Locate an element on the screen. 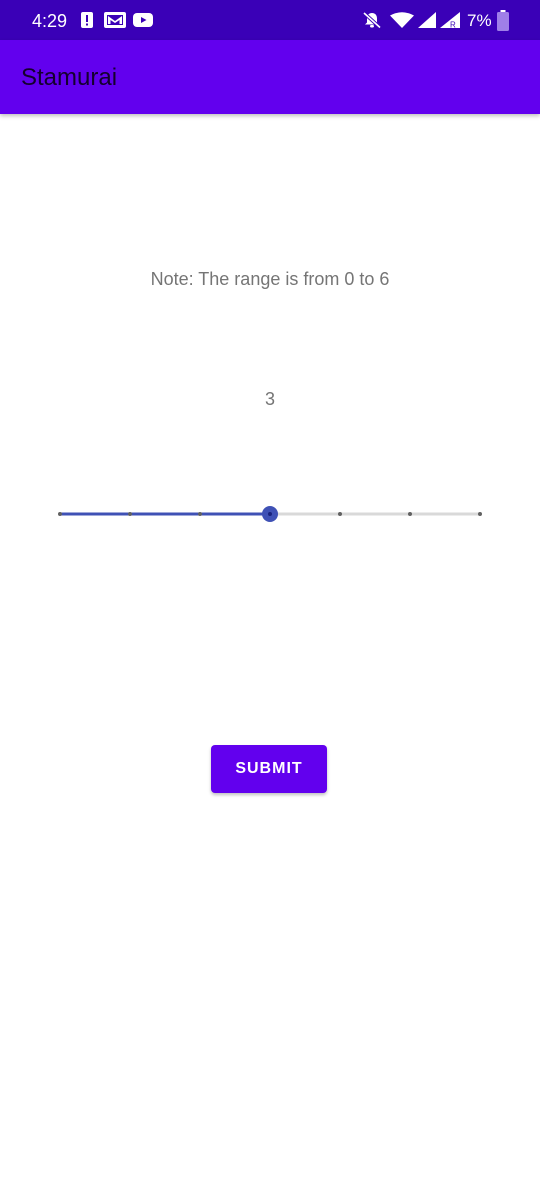 The width and height of the screenshot is (540, 1200). status-time: 4:29 is located at coordinates (50, 21).